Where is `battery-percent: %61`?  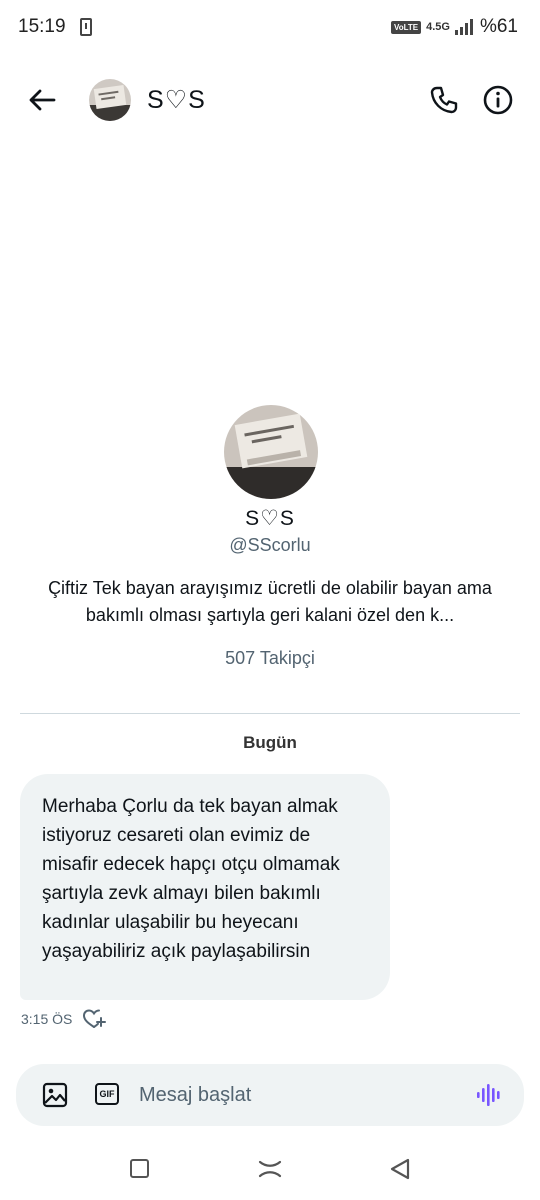 battery-percent: %61 is located at coordinates (498, 26).